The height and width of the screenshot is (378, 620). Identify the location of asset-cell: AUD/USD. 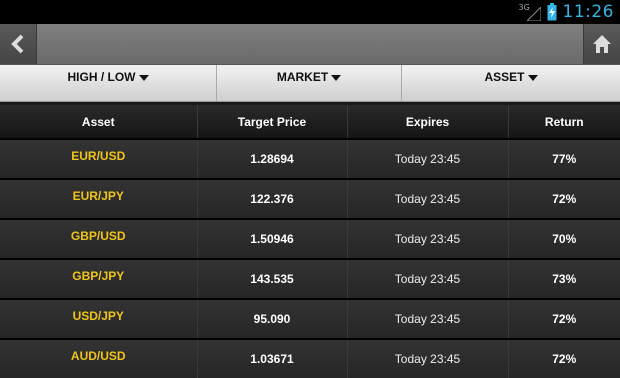
(99, 358).